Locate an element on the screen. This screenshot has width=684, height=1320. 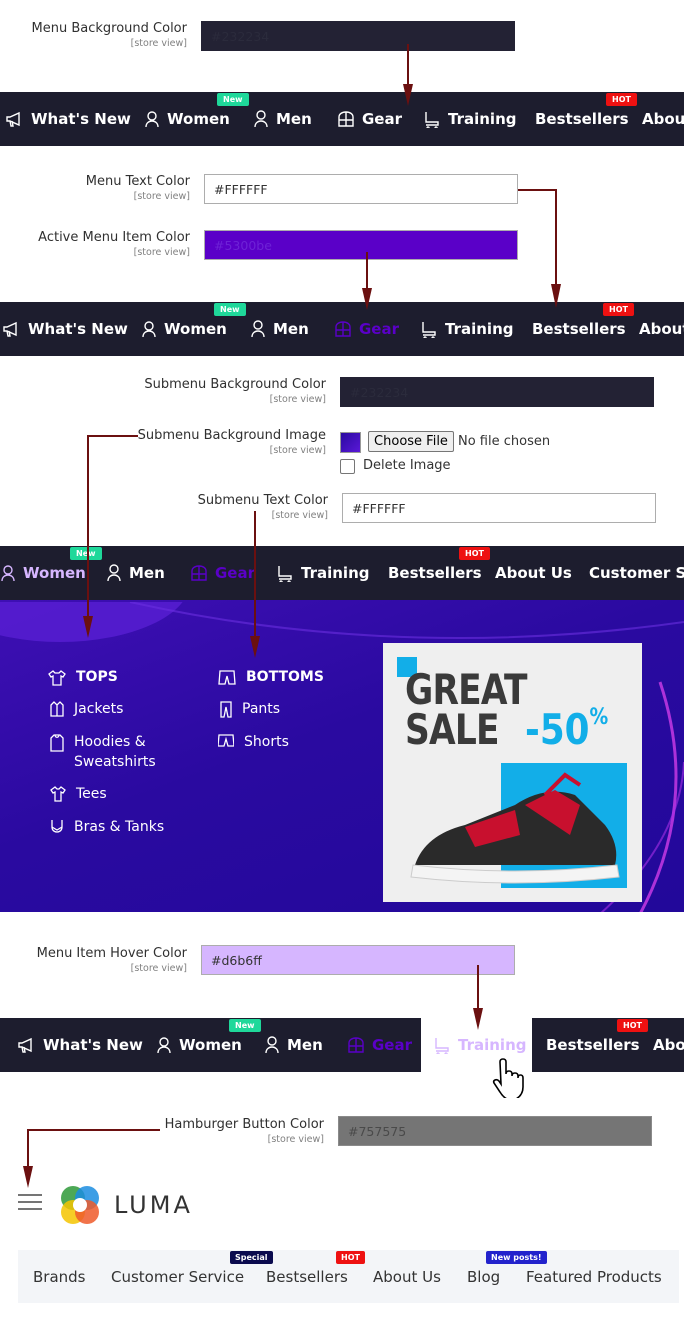
submenu-item-pants: Pants is located at coordinates (250, 709).